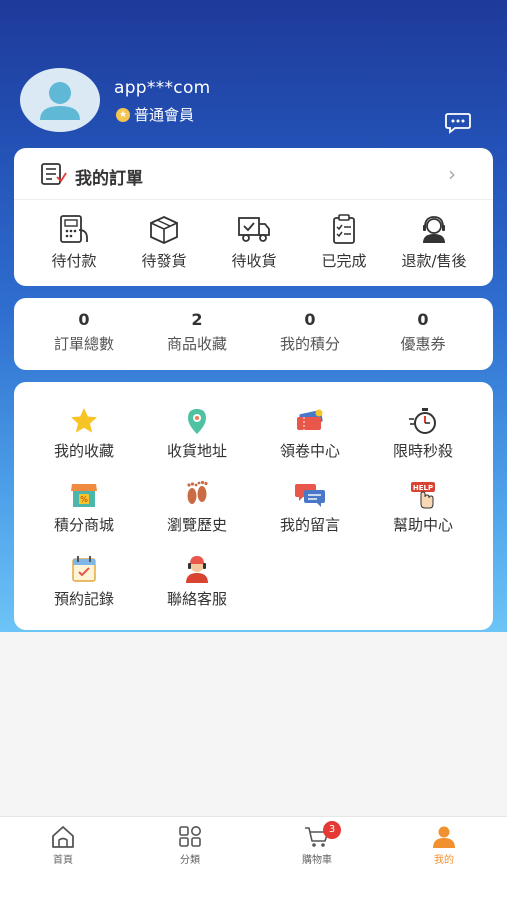 The width and height of the screenshot is (507, 900). Describe the element at coordinates (83, 525) in the screenshot. I see `tool-label: 積分商城` at that location.